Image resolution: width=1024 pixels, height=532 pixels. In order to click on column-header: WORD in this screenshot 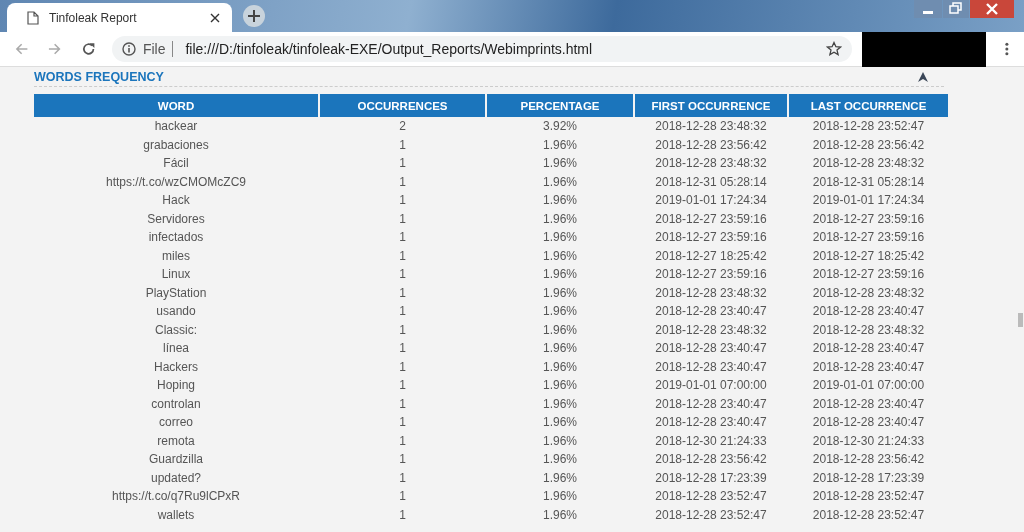, I will do `click(176, 105)`.